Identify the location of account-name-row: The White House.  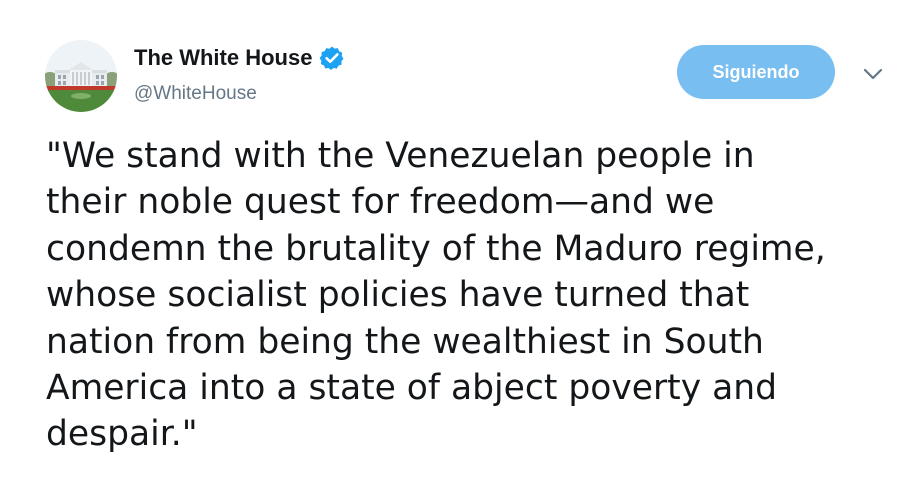
(239, 58).